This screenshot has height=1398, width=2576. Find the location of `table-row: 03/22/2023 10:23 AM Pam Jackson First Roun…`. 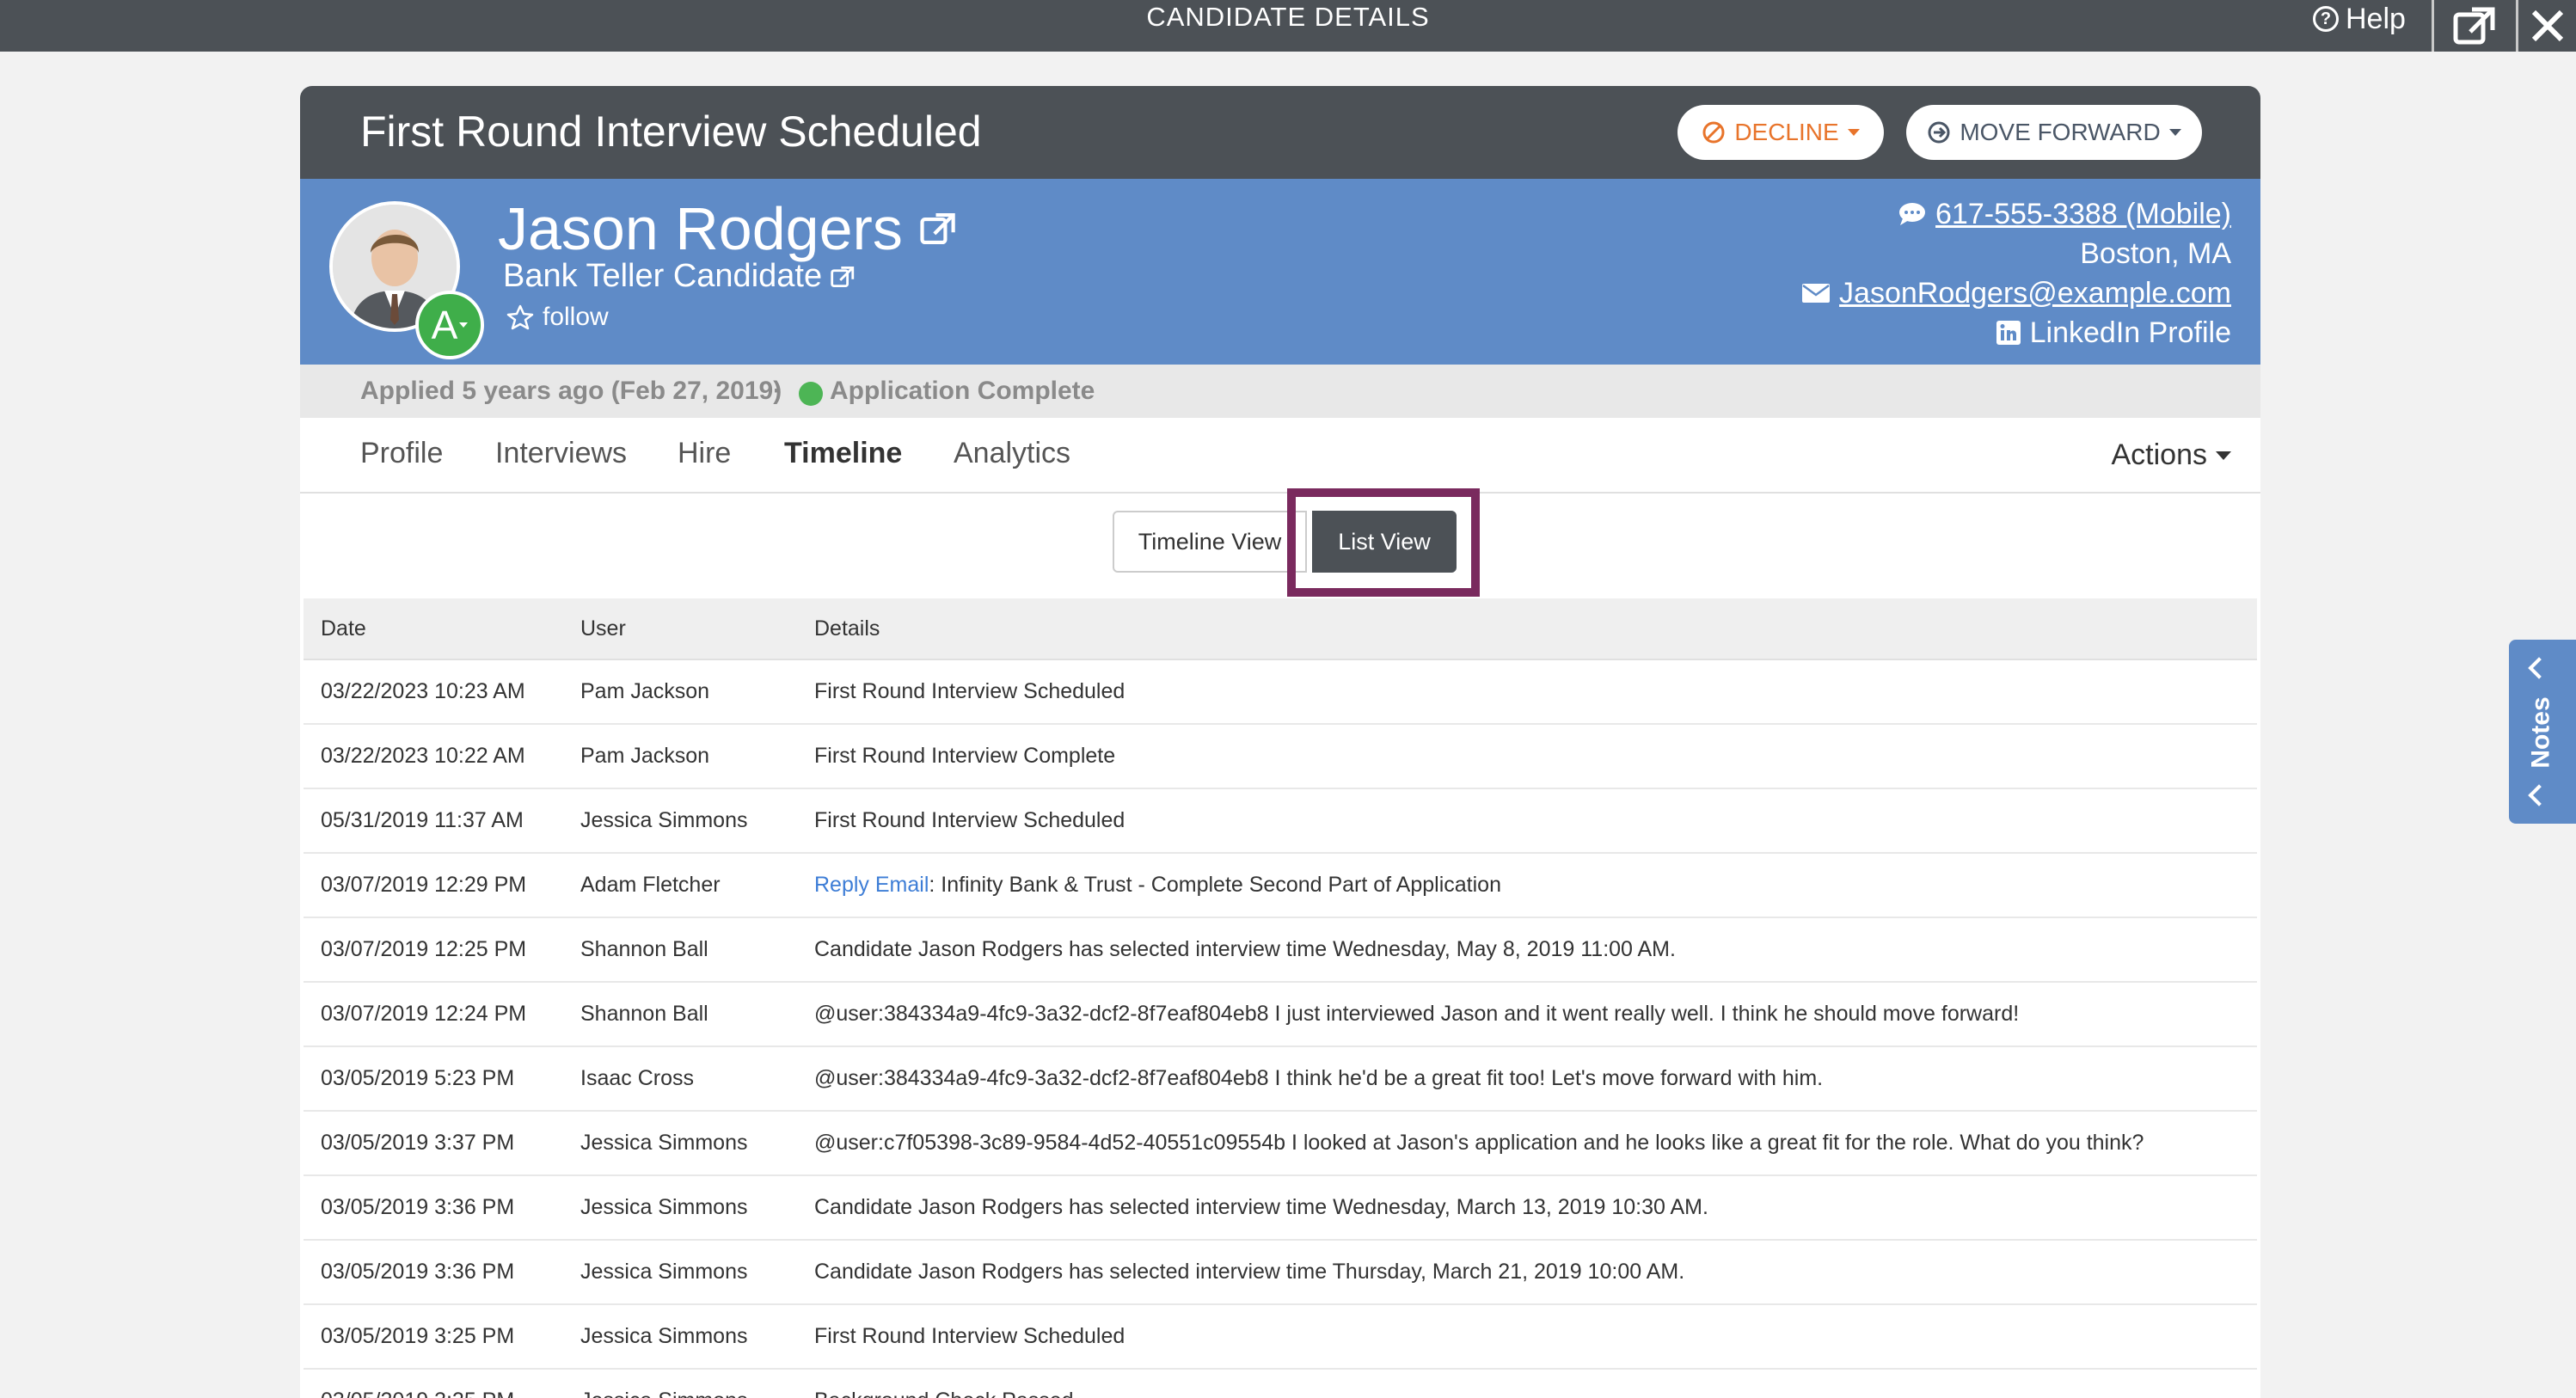

table-row: 03/22/2023 10:23 AM Pam Jackson First Roun… is located at coordinates (1280, 692).